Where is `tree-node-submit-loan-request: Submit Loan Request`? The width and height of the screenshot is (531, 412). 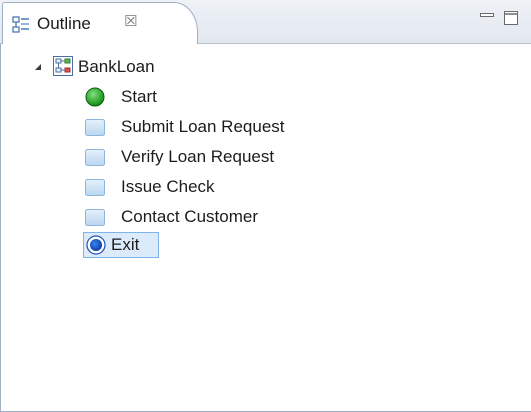
tree-node-submit-loan-request: Submit Loan Request is located at coordinates (213, 127).